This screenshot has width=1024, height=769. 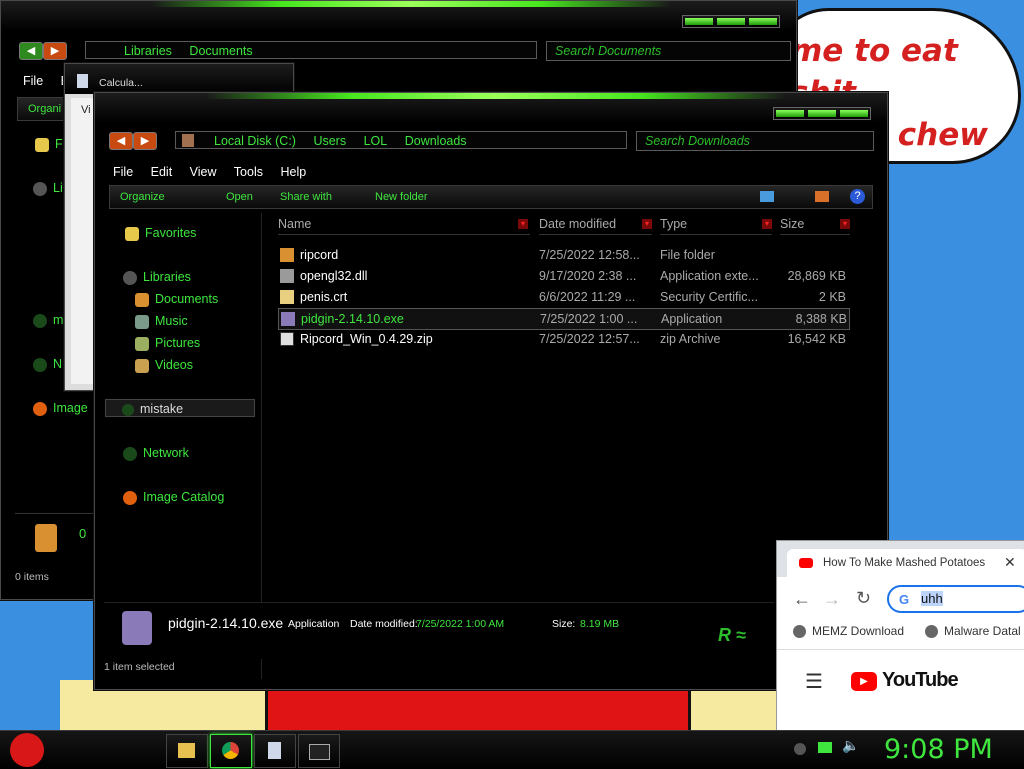 I want to click on breadcrumb-lol: LOL, so click(x=376, y=141).